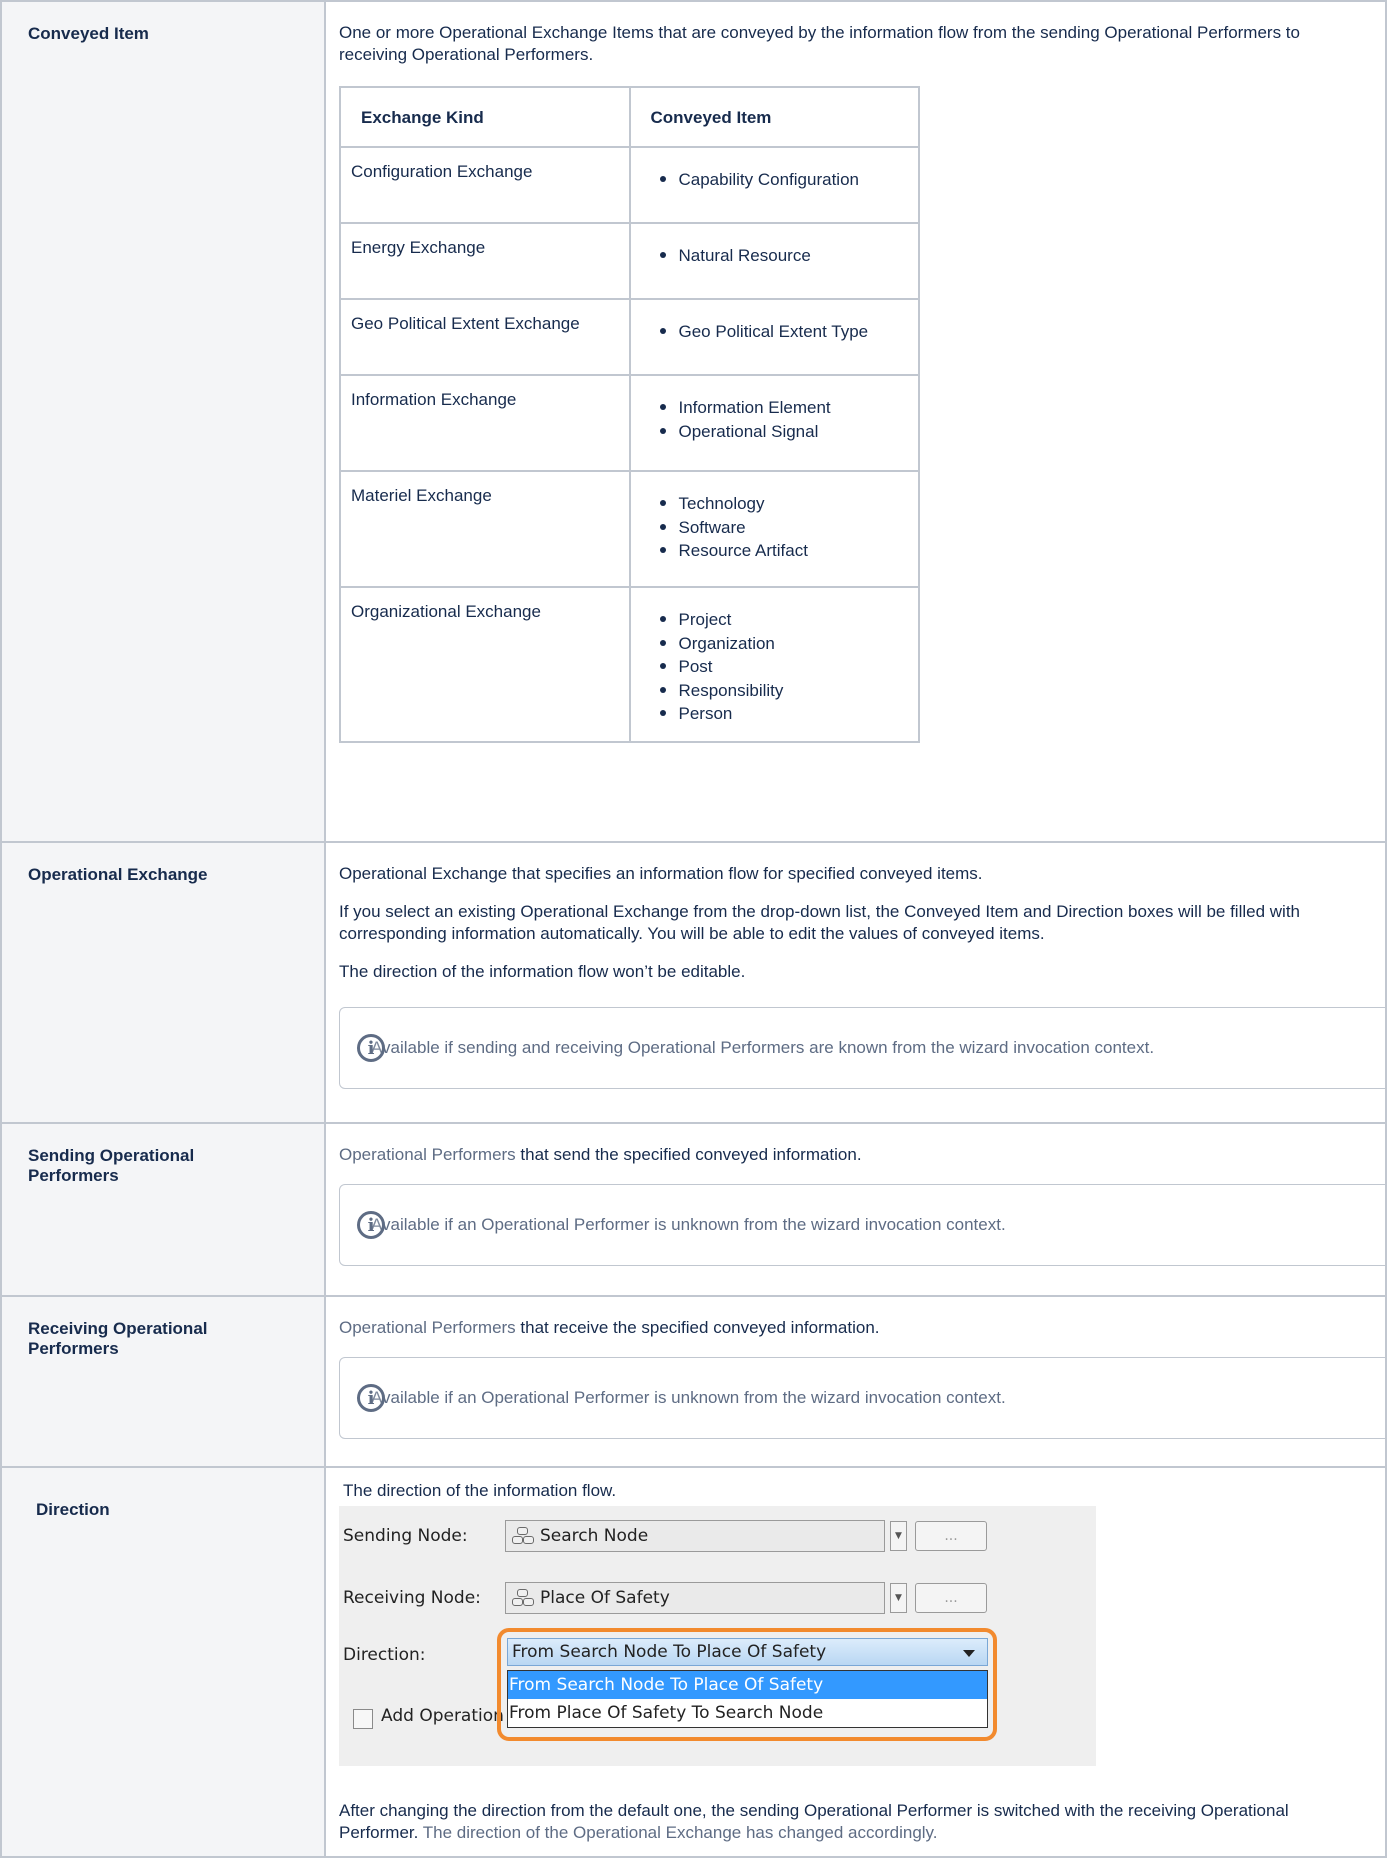 Image resolution: width=1387 pixels, height=1858 pixels. What do you see at coordinates (485, 529) in the screenshot?
I see `exchange-kind: Materiel Exchange` at bounding box center [485, 529].